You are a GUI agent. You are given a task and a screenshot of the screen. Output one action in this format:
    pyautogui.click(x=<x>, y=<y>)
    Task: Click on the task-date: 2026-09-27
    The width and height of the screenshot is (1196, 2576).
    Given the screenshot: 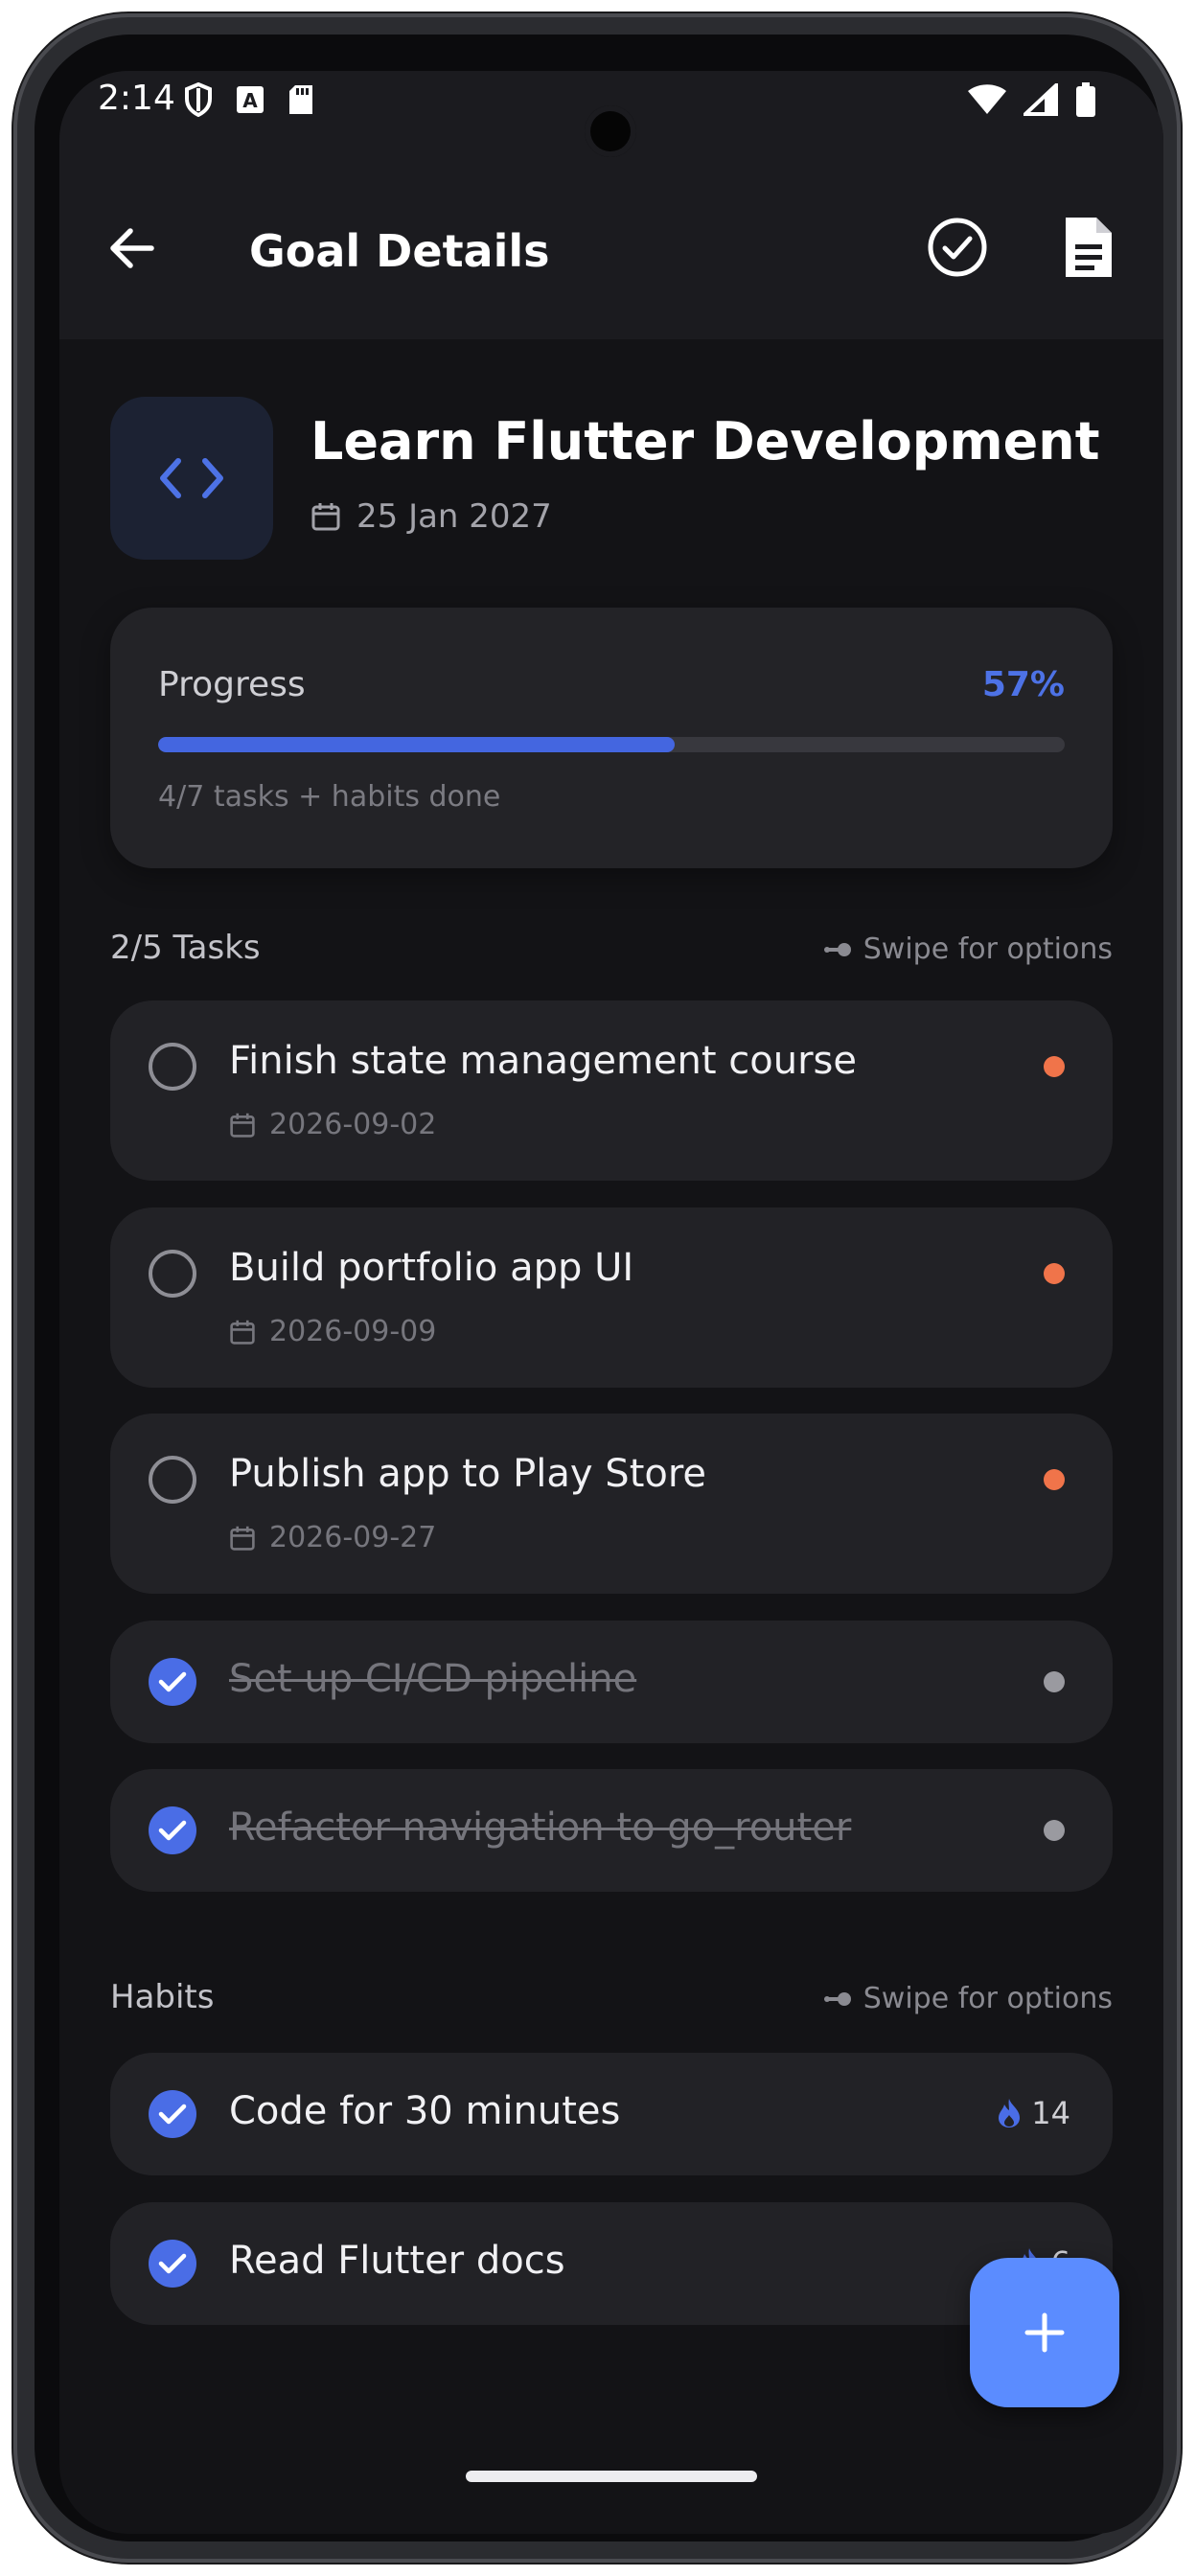 What is the action you would take?
    pyautogui.click(x=332, y=1537)
    